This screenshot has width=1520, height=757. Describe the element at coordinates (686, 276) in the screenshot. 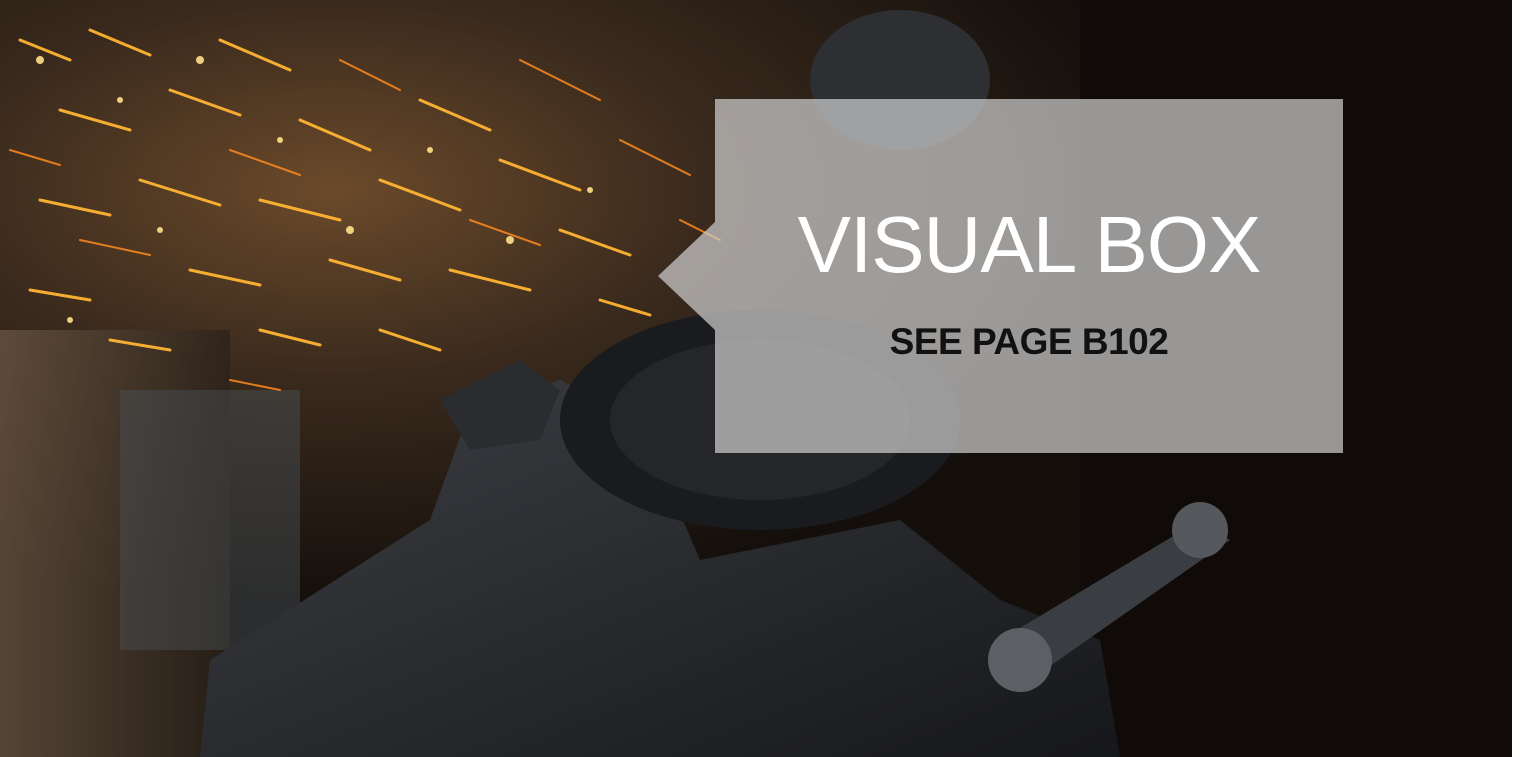

I see `pointer-arrow-icon` at that location.